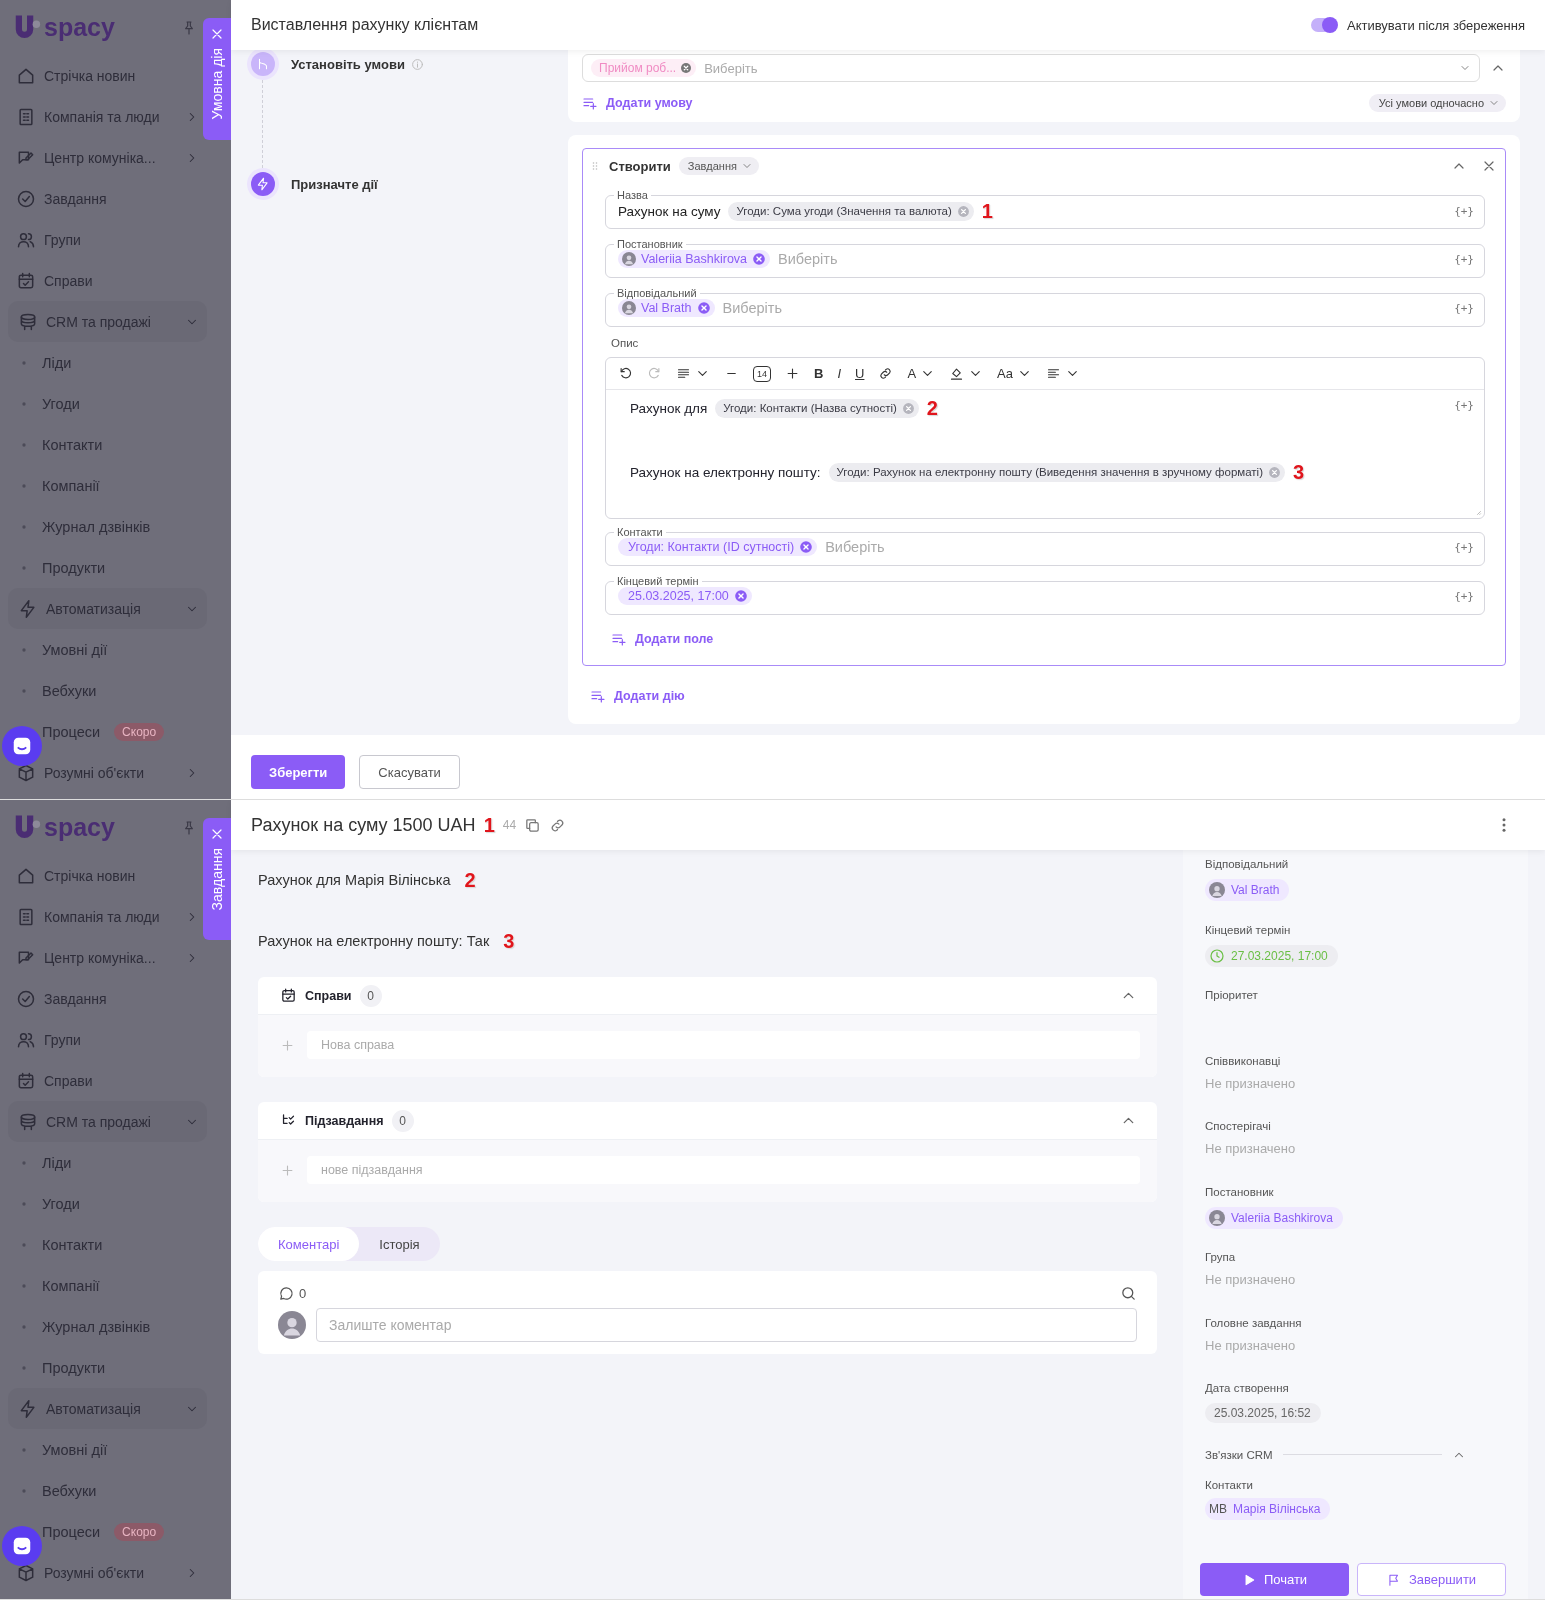 This screenshot has width=1545, height=1600. What do you see at coordinates (637, 103) in the screenshot?
I see `add-condition-link: Додати умову` at bounding box center [637, 103].